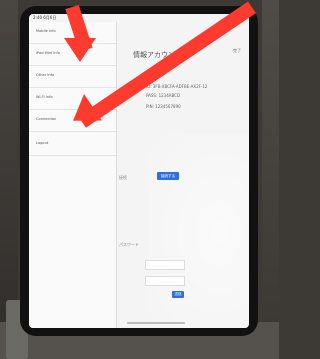  I want to click on sidebar-item-label: Mobile Info, so click(46, 31).